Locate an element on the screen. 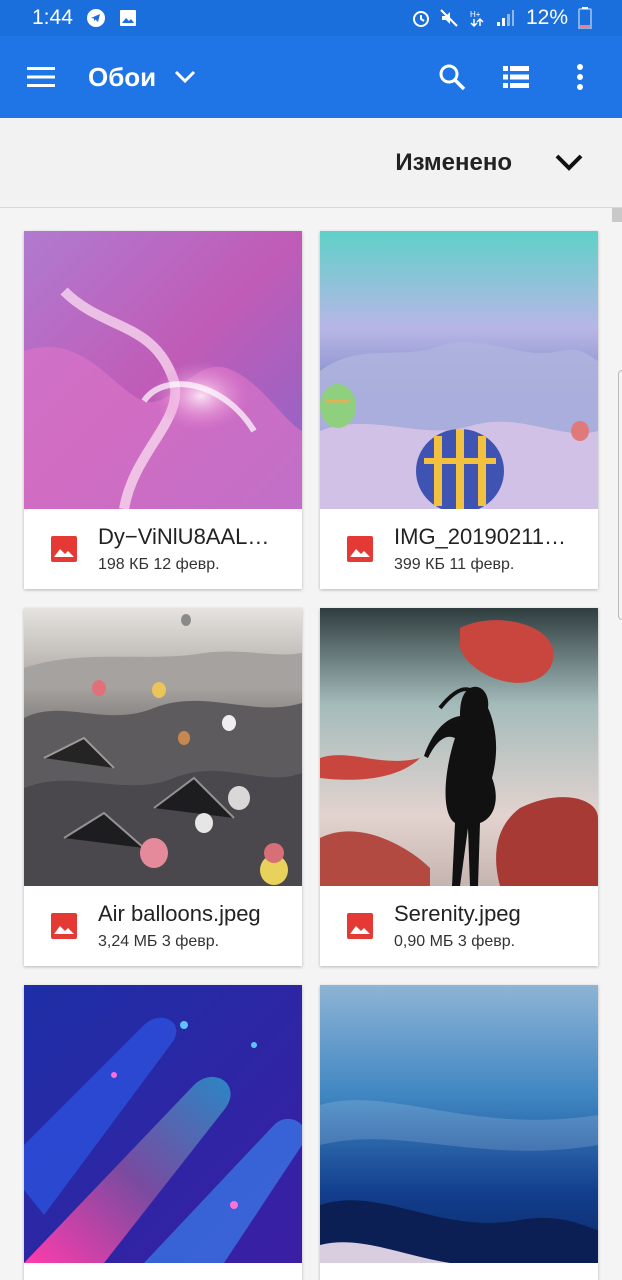 The height and width of the screenshot is (1280, 622). list-view-button is located at coordinates (516, 77).